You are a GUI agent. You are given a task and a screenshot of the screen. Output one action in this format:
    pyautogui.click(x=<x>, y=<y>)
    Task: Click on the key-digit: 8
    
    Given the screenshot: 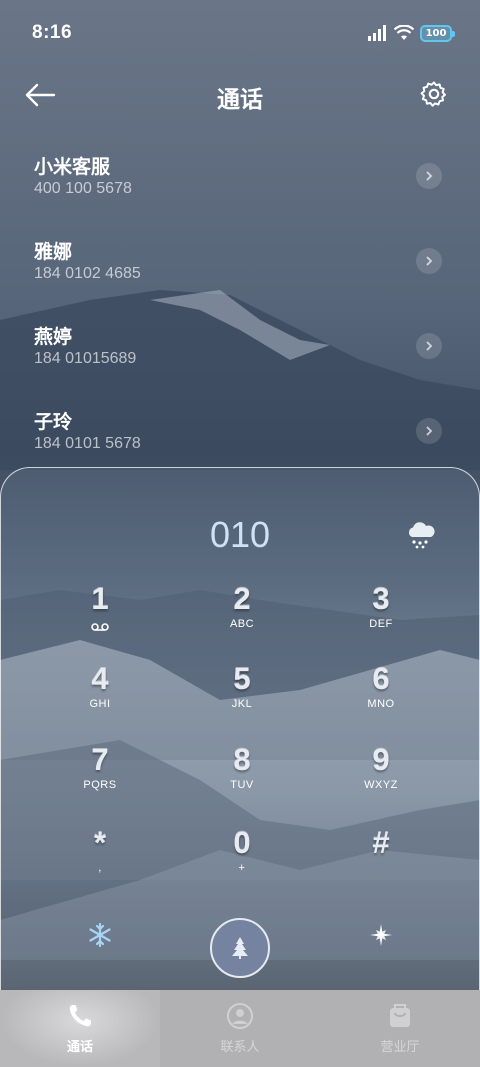 What is the action you would take?
    pyautogui.click(x=242, y=759)
    